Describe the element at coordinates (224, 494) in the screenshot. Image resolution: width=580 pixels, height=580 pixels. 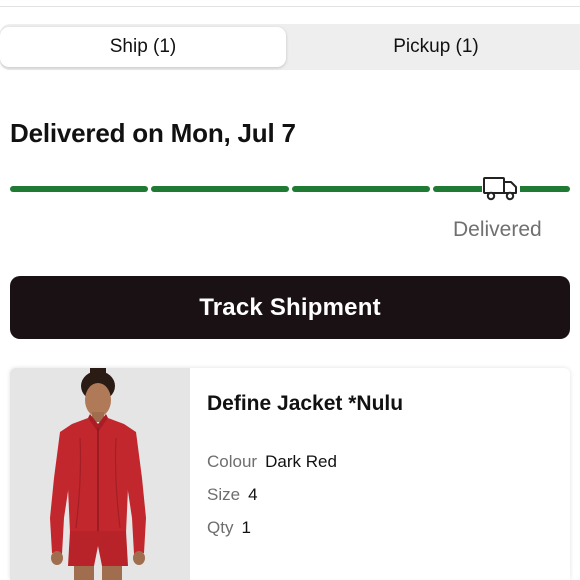
I see `size-label: Size` at that location.